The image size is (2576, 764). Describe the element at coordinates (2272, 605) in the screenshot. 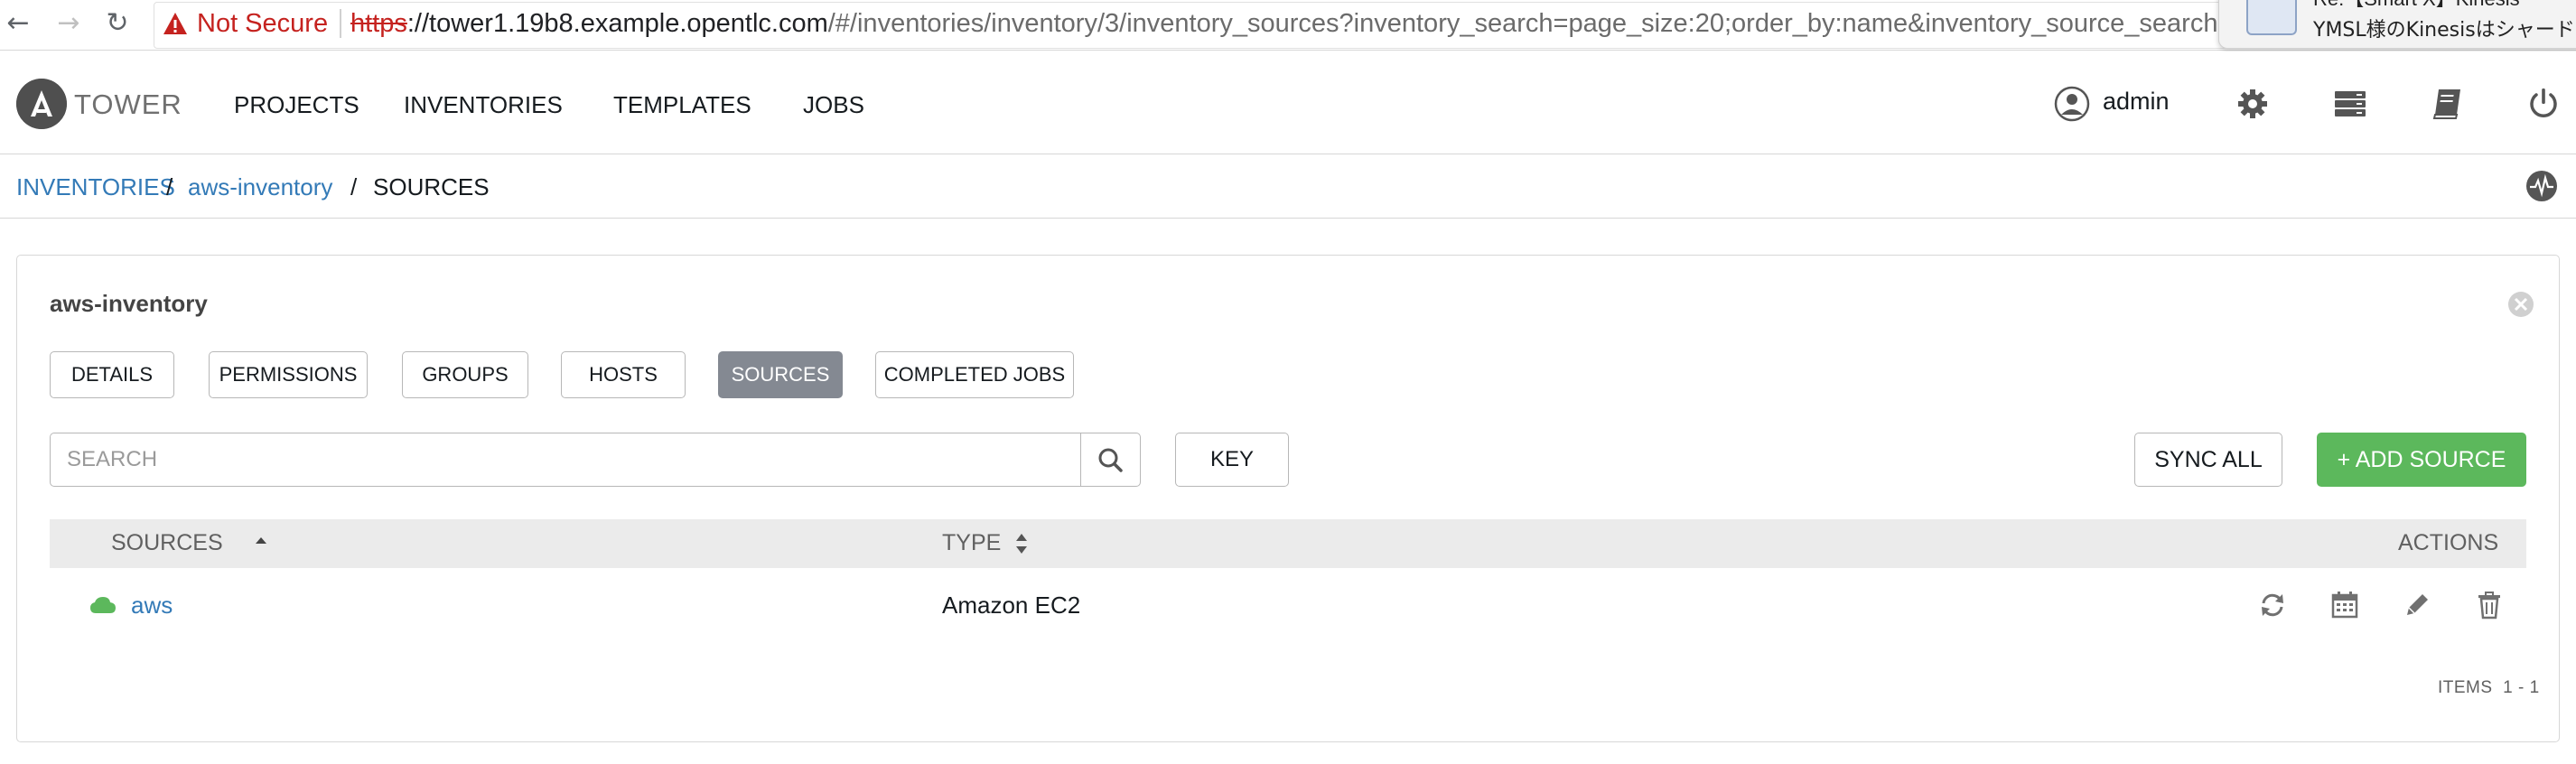

I see `sync-icon` at that location.